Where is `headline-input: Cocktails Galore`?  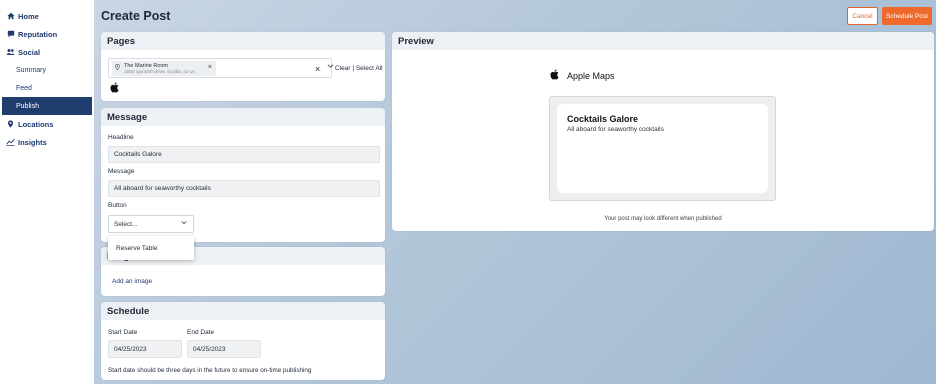
headline-input: Cocktails Galore is located at coordinates (244, 154).